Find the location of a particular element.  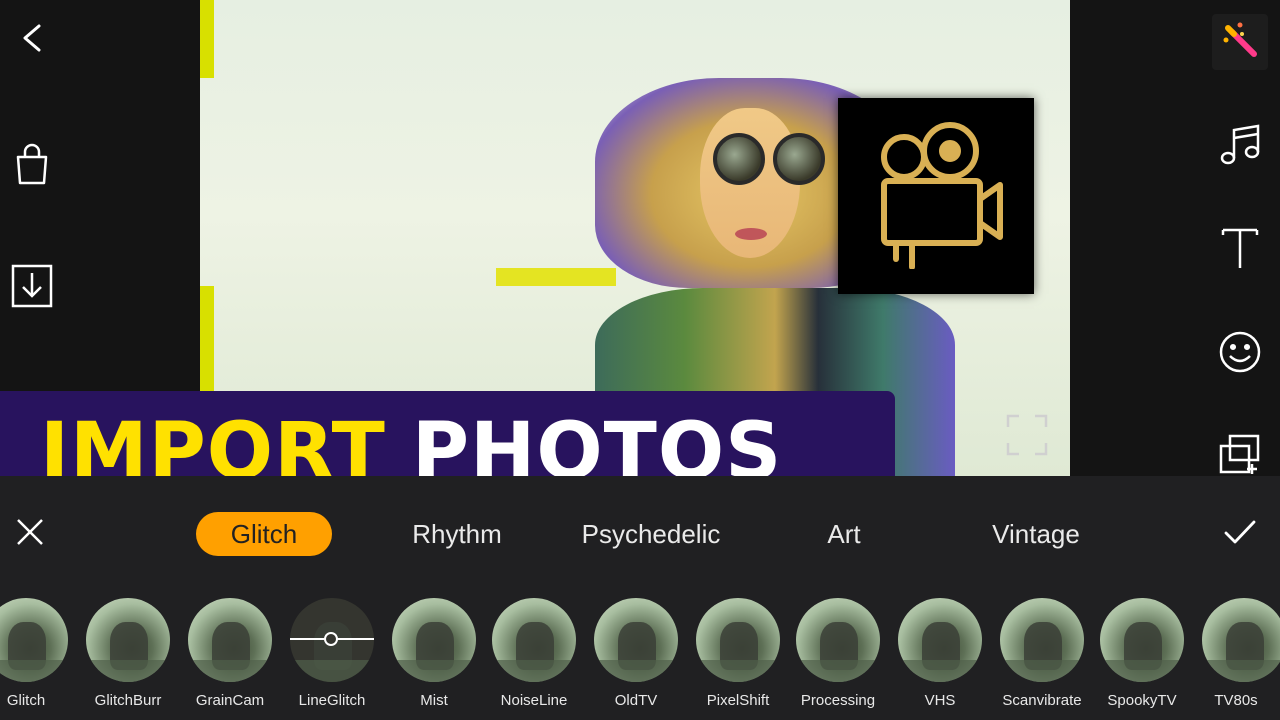

filter-item-oldtv: OldTV is located at coordinates (636, 658).